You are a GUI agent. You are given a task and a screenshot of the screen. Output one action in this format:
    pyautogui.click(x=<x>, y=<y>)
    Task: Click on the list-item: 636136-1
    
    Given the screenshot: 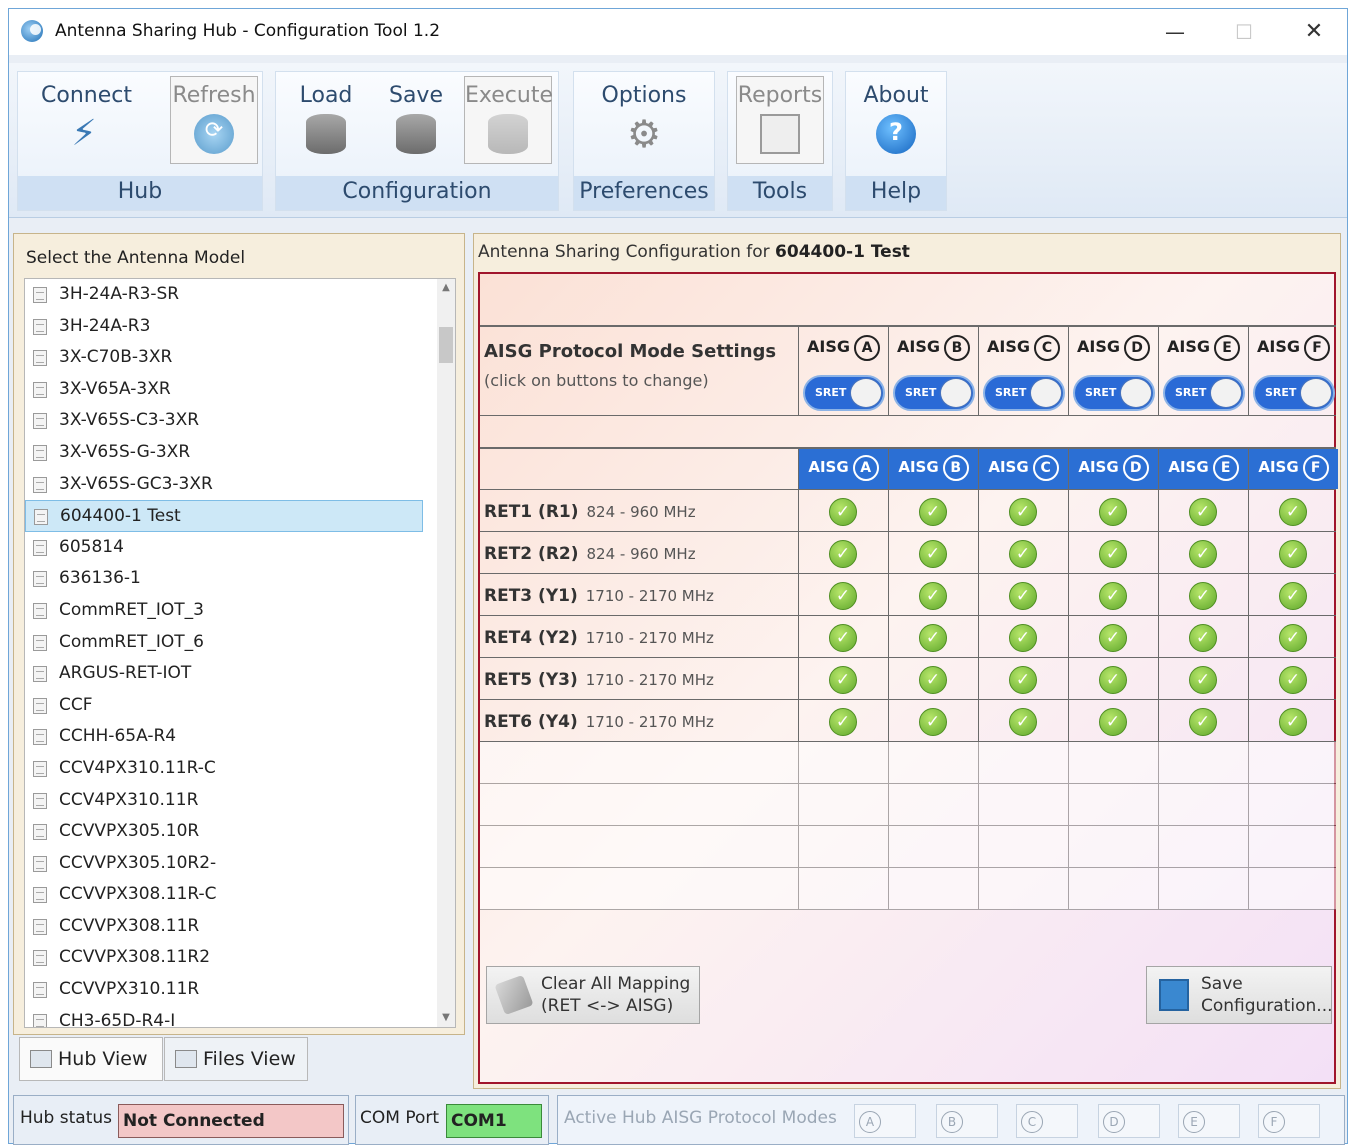 What is the action you would take?
    pyautogui.click(x=240, y=579)
    